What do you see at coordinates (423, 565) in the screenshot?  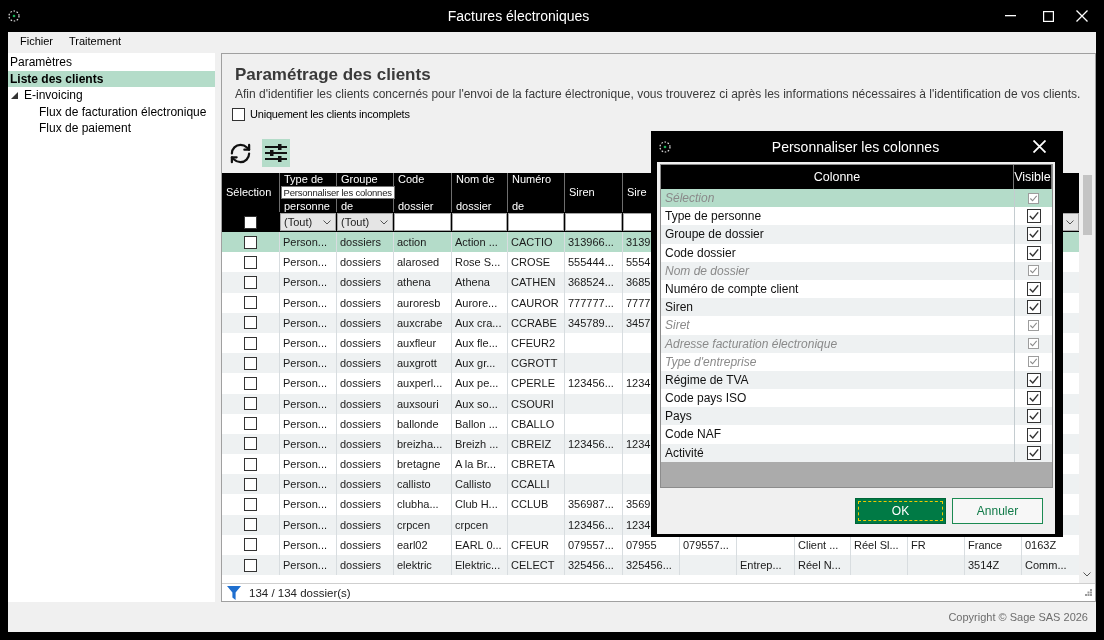 I see `table-cell: elektric` at bounding box center [423, 565].